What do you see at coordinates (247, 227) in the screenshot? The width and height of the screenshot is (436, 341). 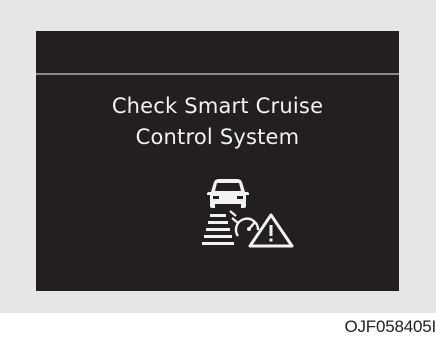 I see `speedometer-icon` at bounding box center [247, 227].